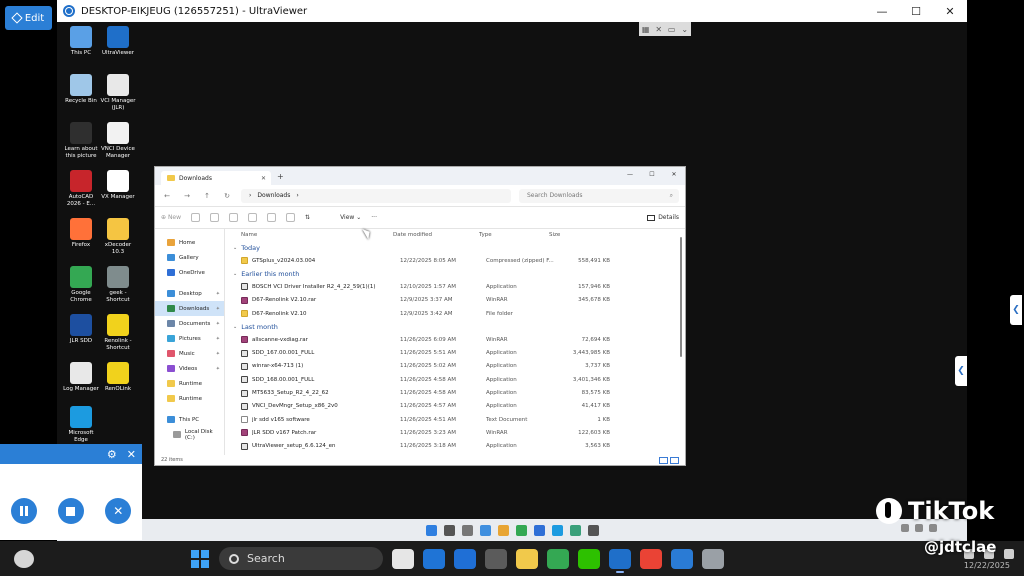  Describe the element at coordinates (118, 377) in the screenshot. I see `desktop-icon: RenOLink` at that location.